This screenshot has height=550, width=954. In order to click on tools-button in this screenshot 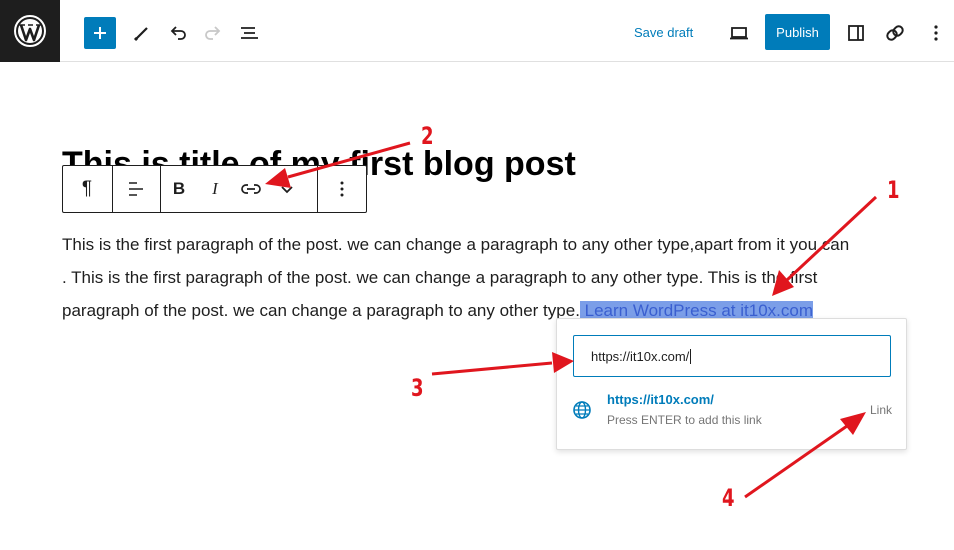, I will do `click(142, 33)`.